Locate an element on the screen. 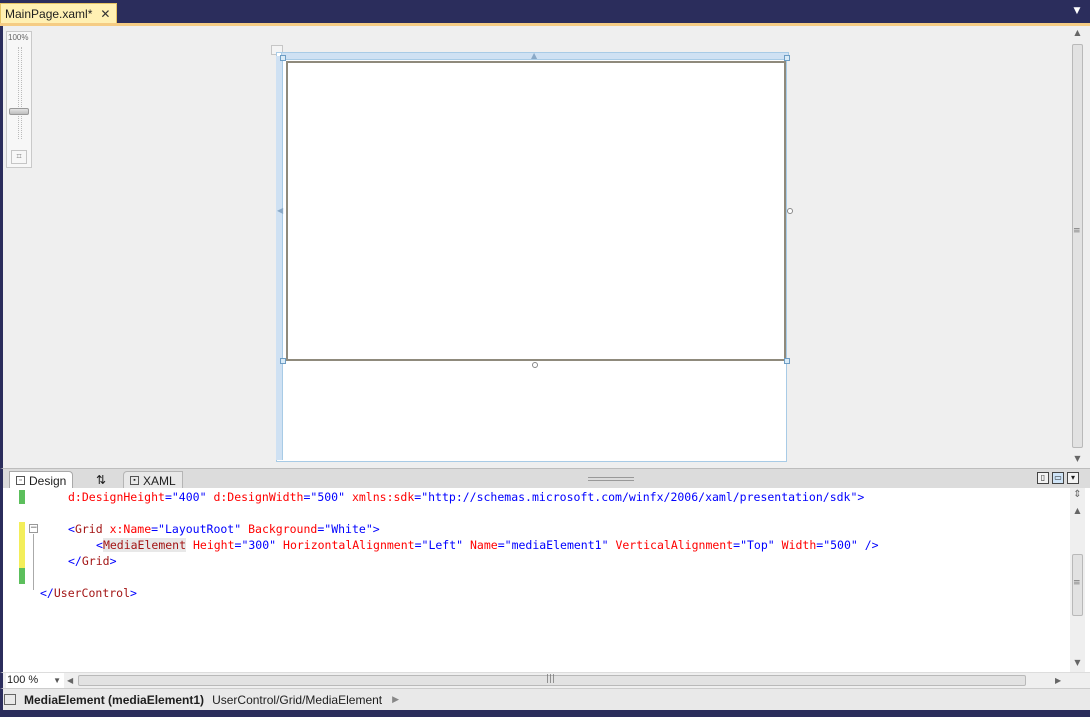 This screenshot has width=1090, height=717. selected-element-label: MediaElement (mediaElement1) is located at coordinates (114, 700).